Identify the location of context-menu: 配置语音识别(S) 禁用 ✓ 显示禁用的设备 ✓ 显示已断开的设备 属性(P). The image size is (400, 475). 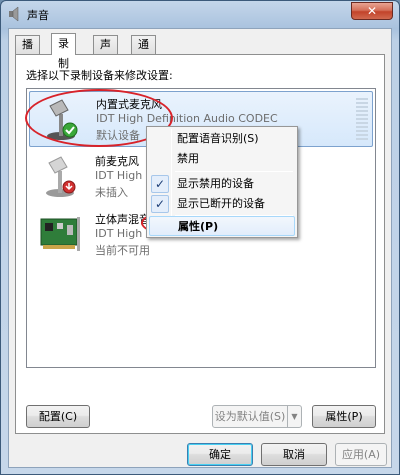
(222, 182).